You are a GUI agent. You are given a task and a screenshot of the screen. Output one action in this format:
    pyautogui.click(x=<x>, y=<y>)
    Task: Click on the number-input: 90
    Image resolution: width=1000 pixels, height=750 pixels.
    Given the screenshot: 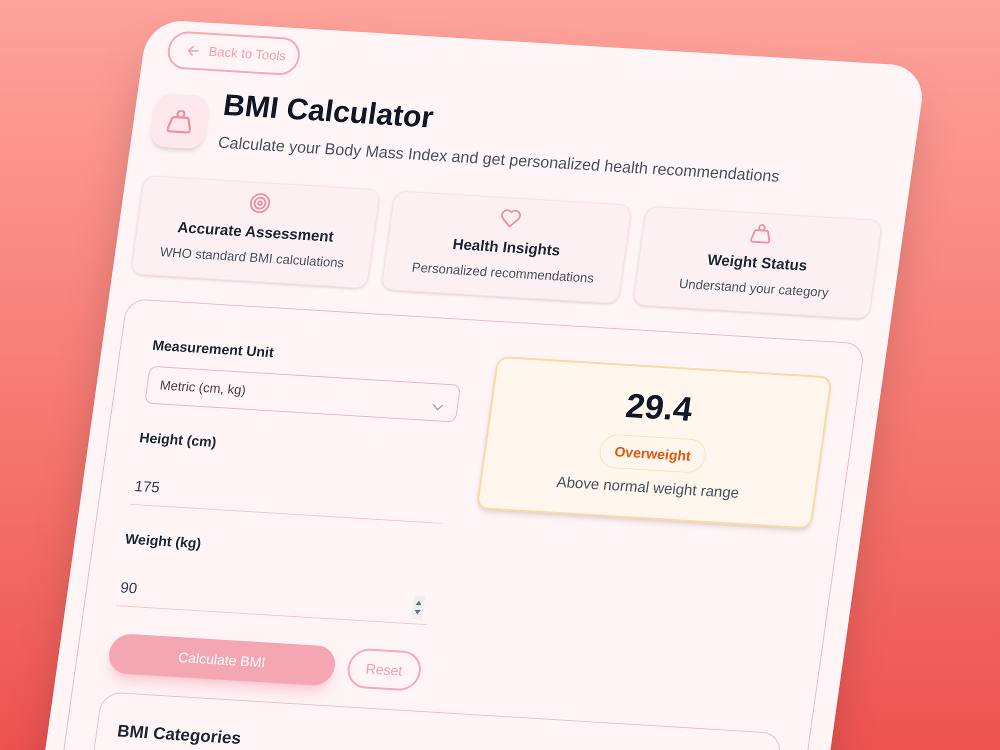 What is the action you would take?
    pyautogui.click(x=275, y=592)
    